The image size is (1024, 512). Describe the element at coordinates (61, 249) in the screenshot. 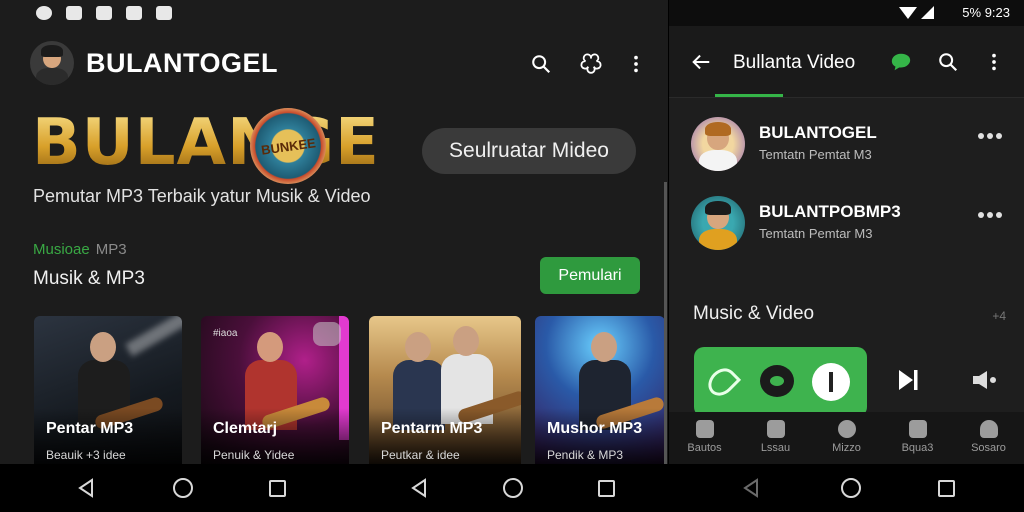

I see `section-label-green: Musioae` at that location.